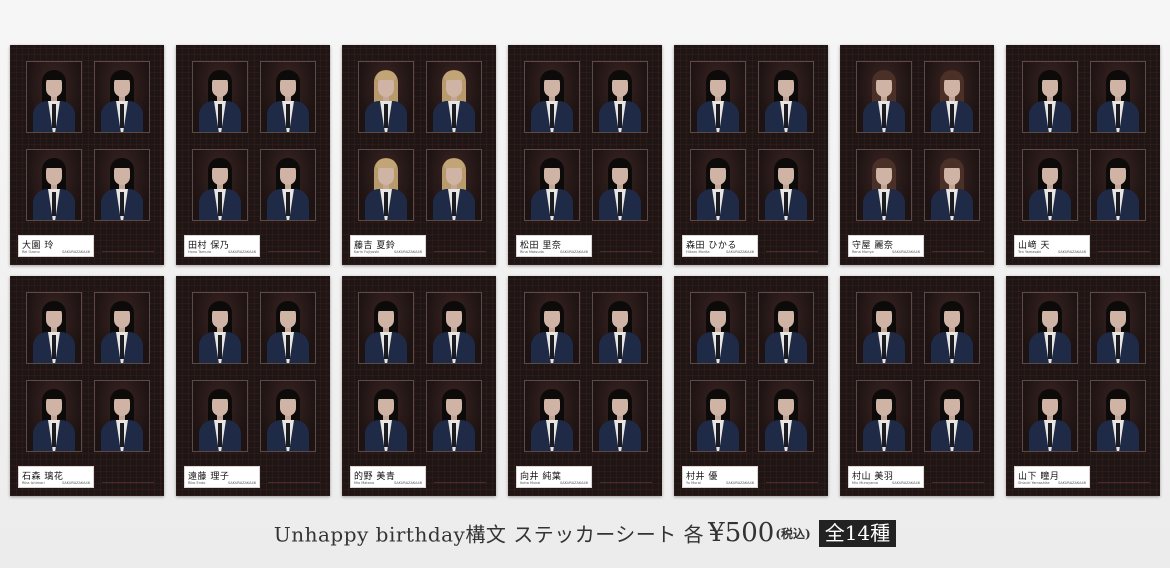 Image resolution: width=1170 pixels, height=568 pixels. Describe the element at coordinates (1034, 483) in the screenshot. I see `member-romaji: Shizuki Yamashita` at that location.